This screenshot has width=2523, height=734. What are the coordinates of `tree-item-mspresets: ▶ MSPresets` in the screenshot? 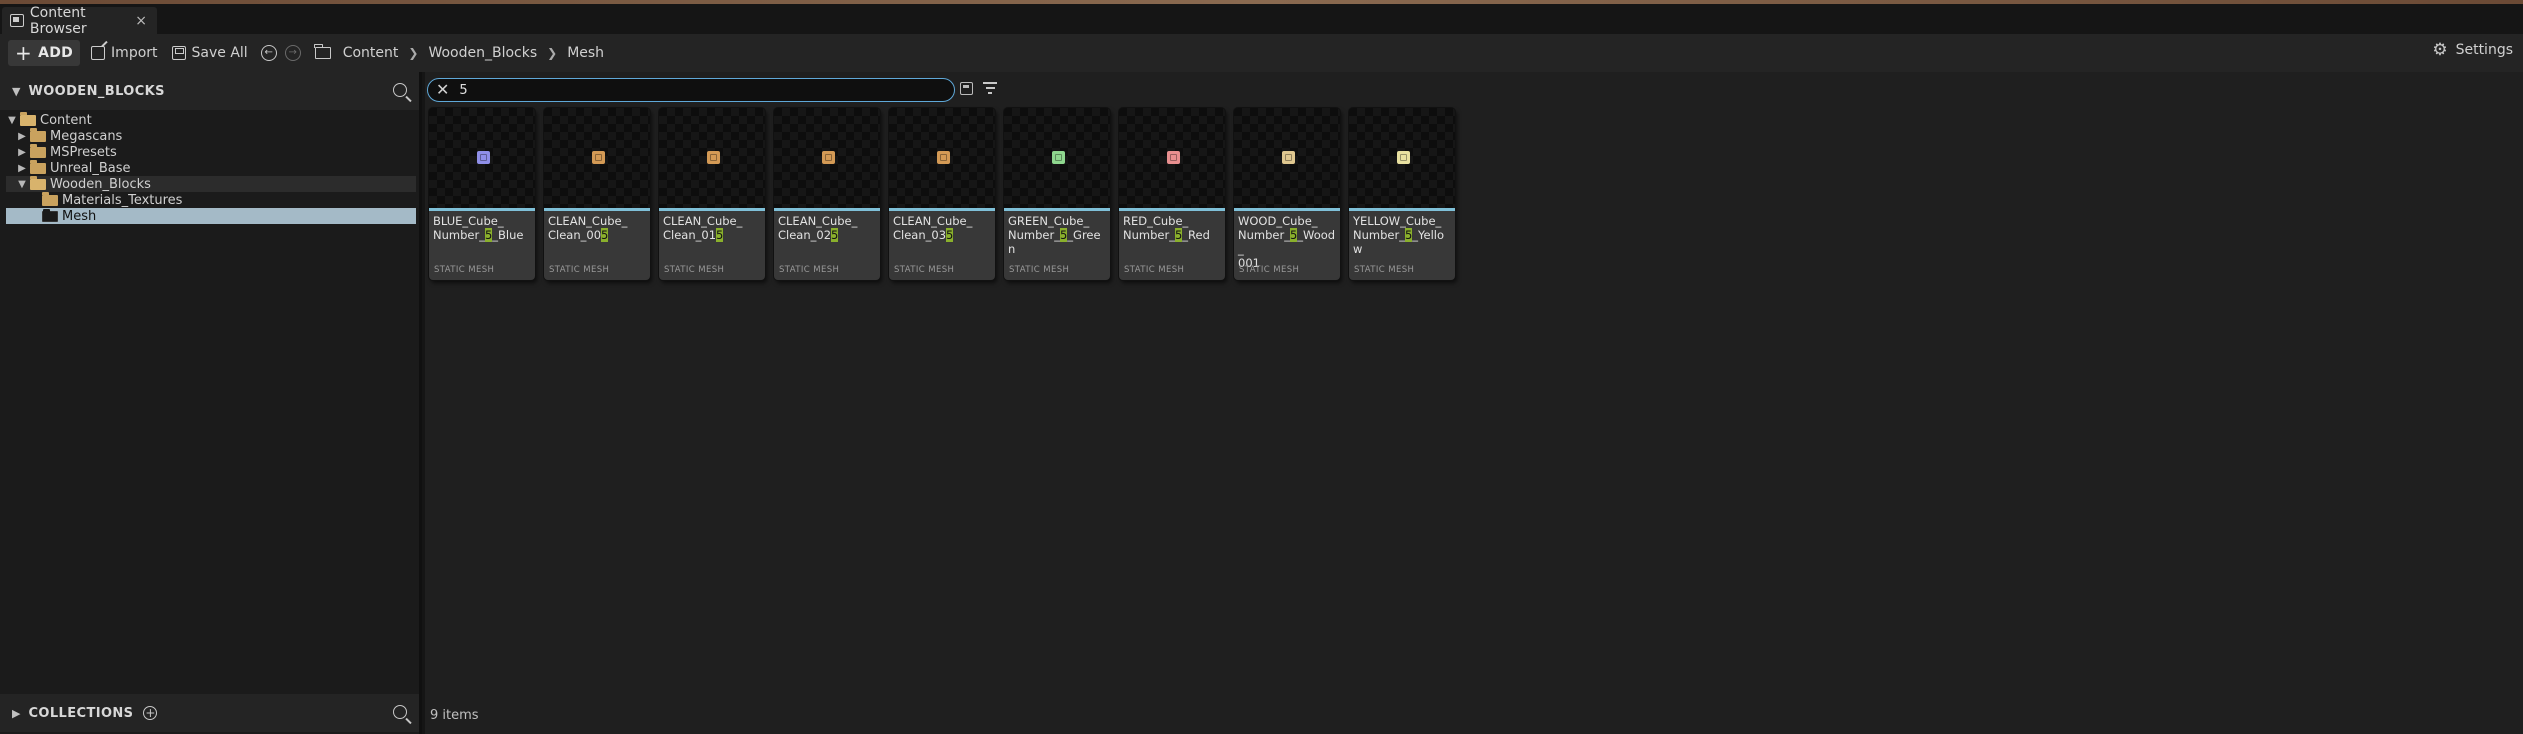 It's located at (211, 151).